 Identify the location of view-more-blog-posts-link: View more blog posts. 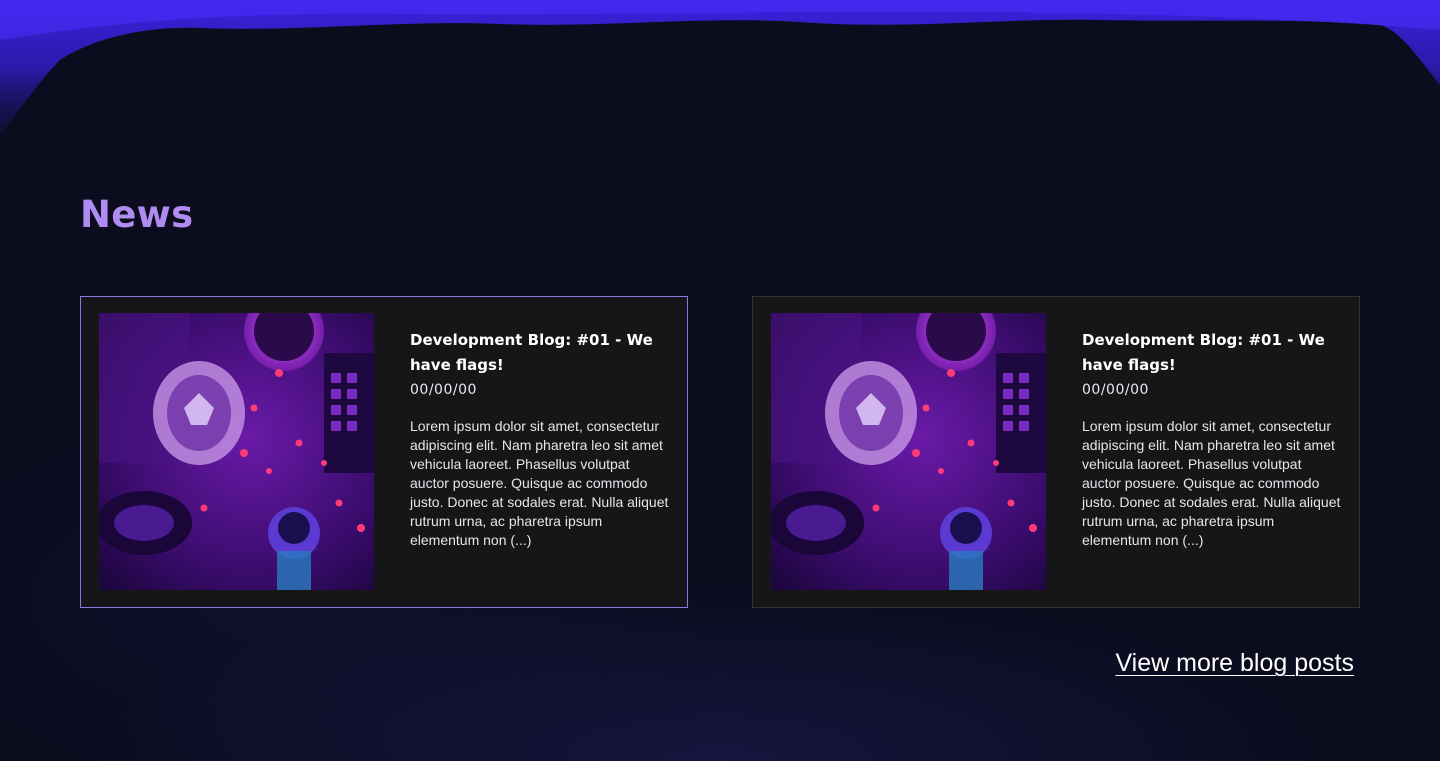
(1234, 663).